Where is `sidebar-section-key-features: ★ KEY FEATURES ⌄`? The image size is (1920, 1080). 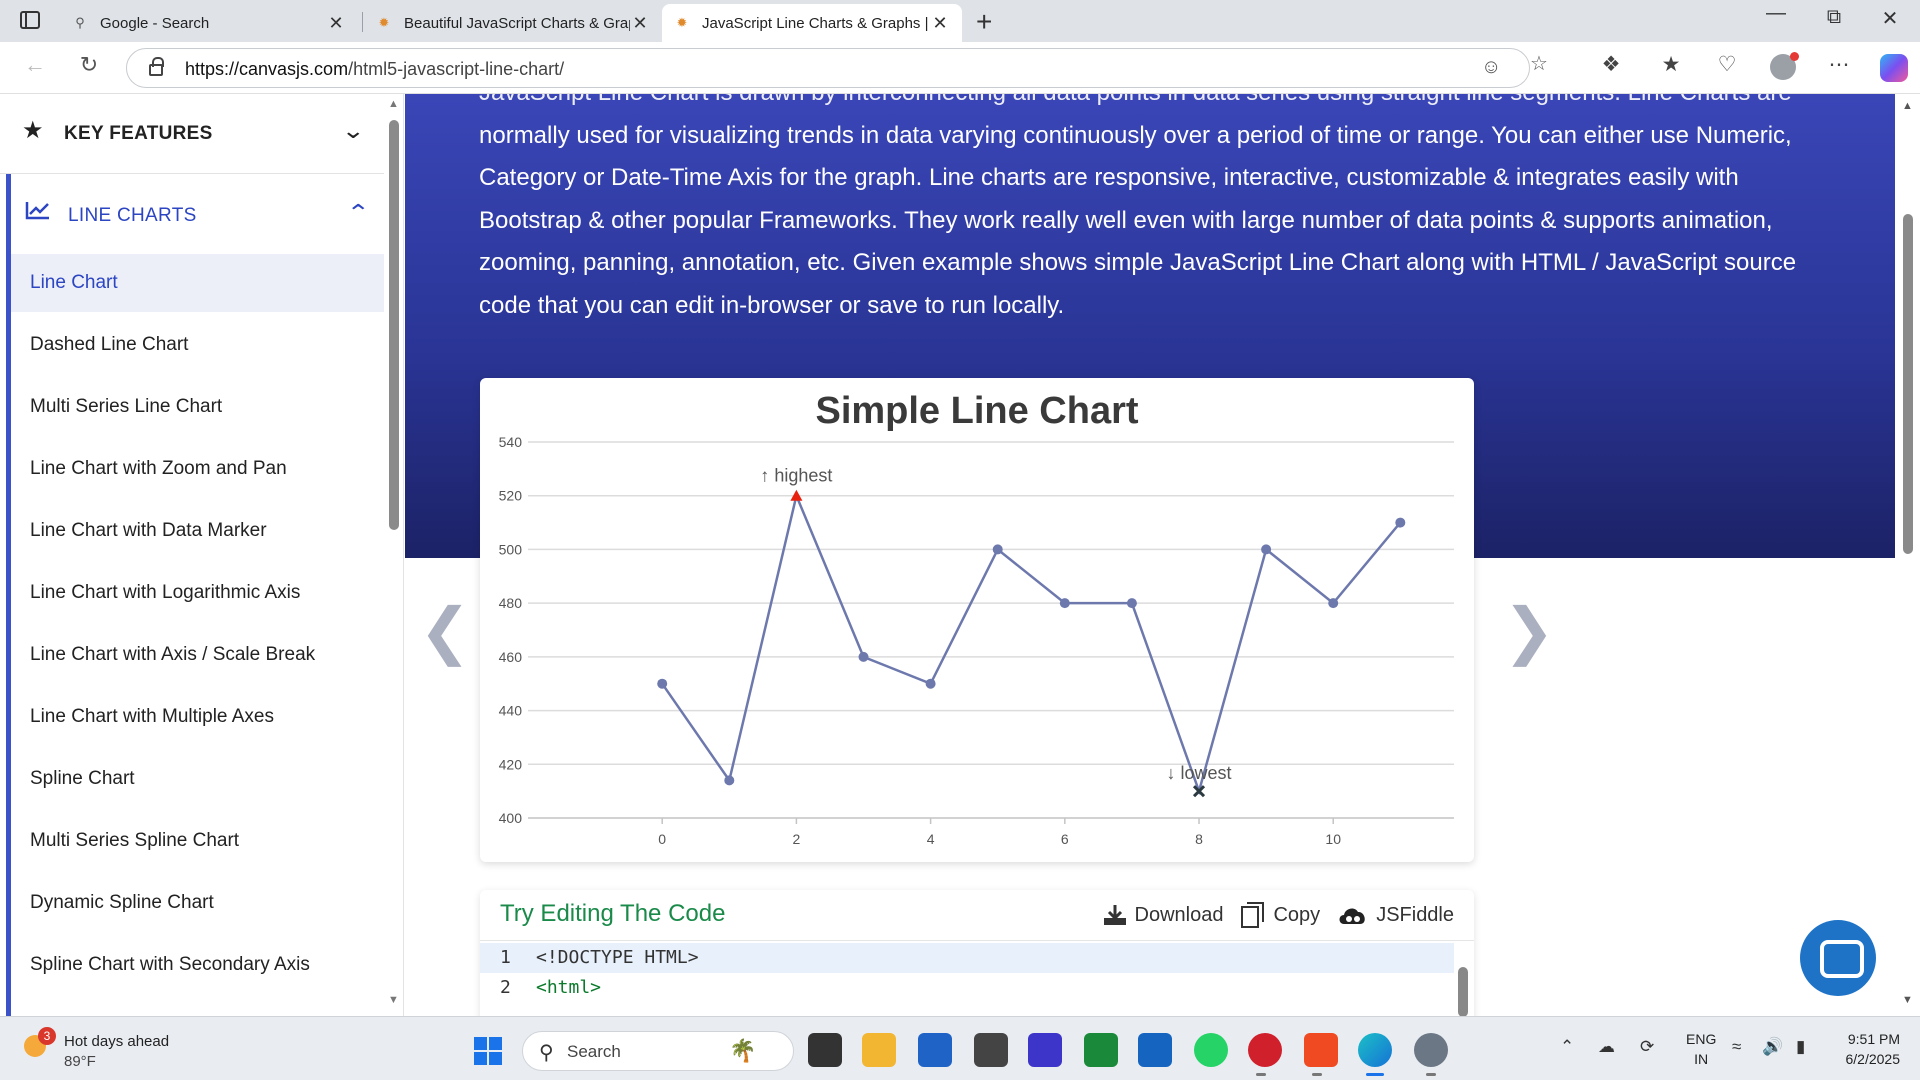 sidebar-section-key-features: ★ KEY FEATURES ⌄ is located at coordinates (192, 134).